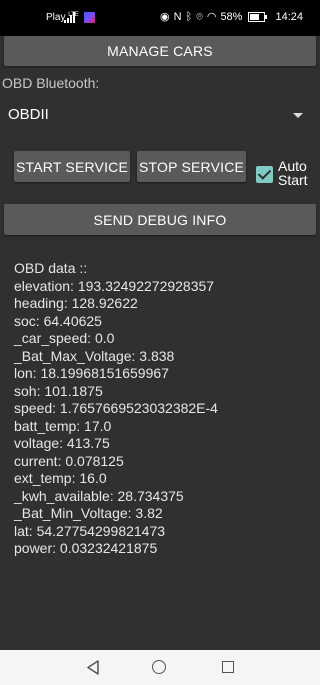  What do you see at coordinates (28, 114) in the screenshot?
I see `obd-device-selected: OBDII` at bounding box center [28, 114].